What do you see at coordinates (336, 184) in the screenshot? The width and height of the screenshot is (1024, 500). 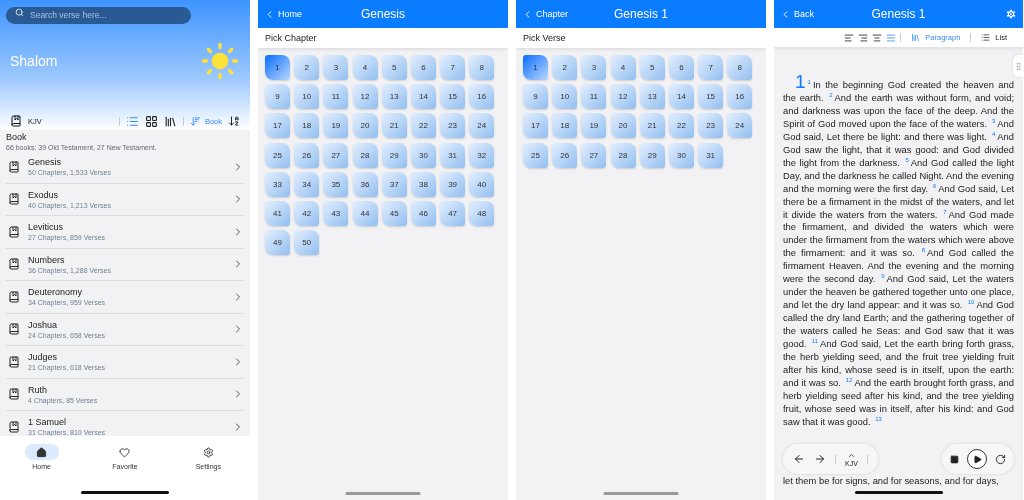 I see `number-tile: 35` at bounding box center [336, 184].